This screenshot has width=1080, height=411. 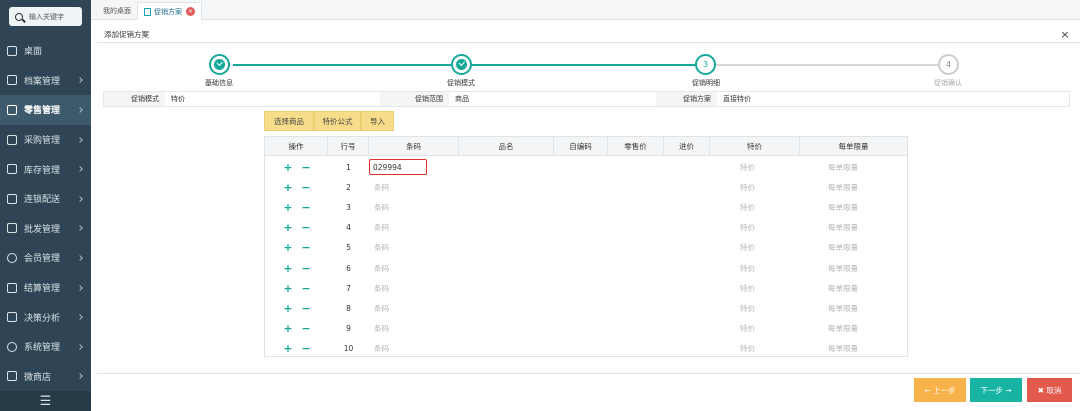 What do you see at coordinates (289, 121) in the screenshot?
I see `select-goods-button: 选择商品` at bounding box center [289, 121].